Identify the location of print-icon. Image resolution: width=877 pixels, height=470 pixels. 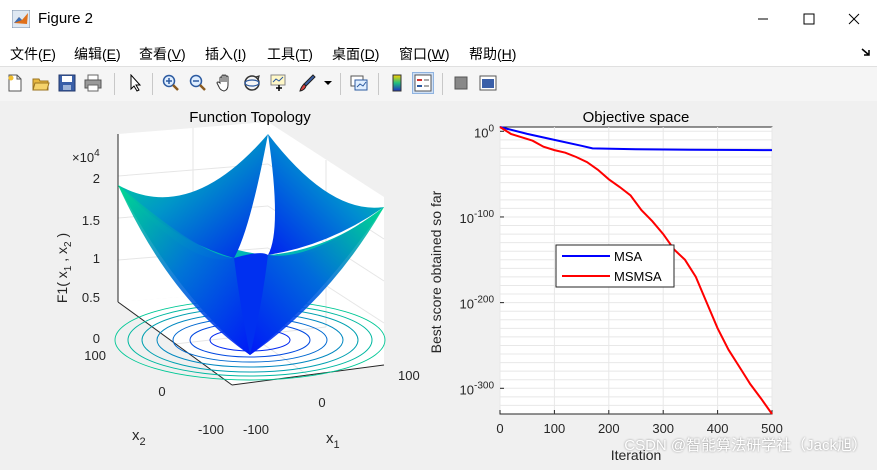
(93, 83).